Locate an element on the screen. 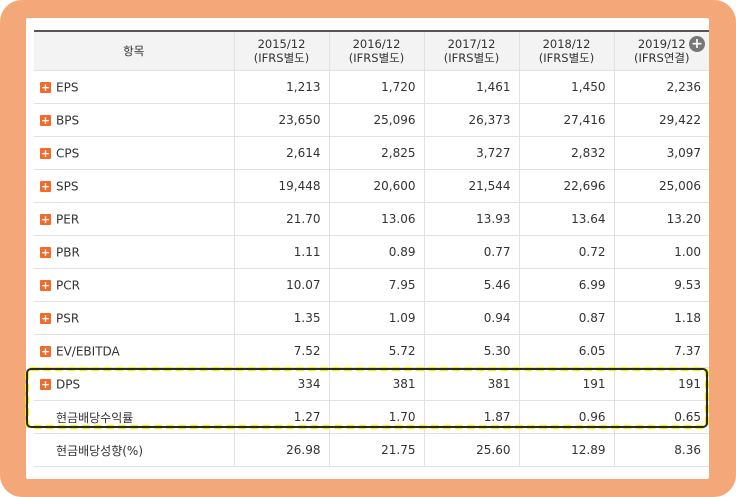 The image size is (736, 497). value-cell: 10.07 is located at coordinates (282, 285).